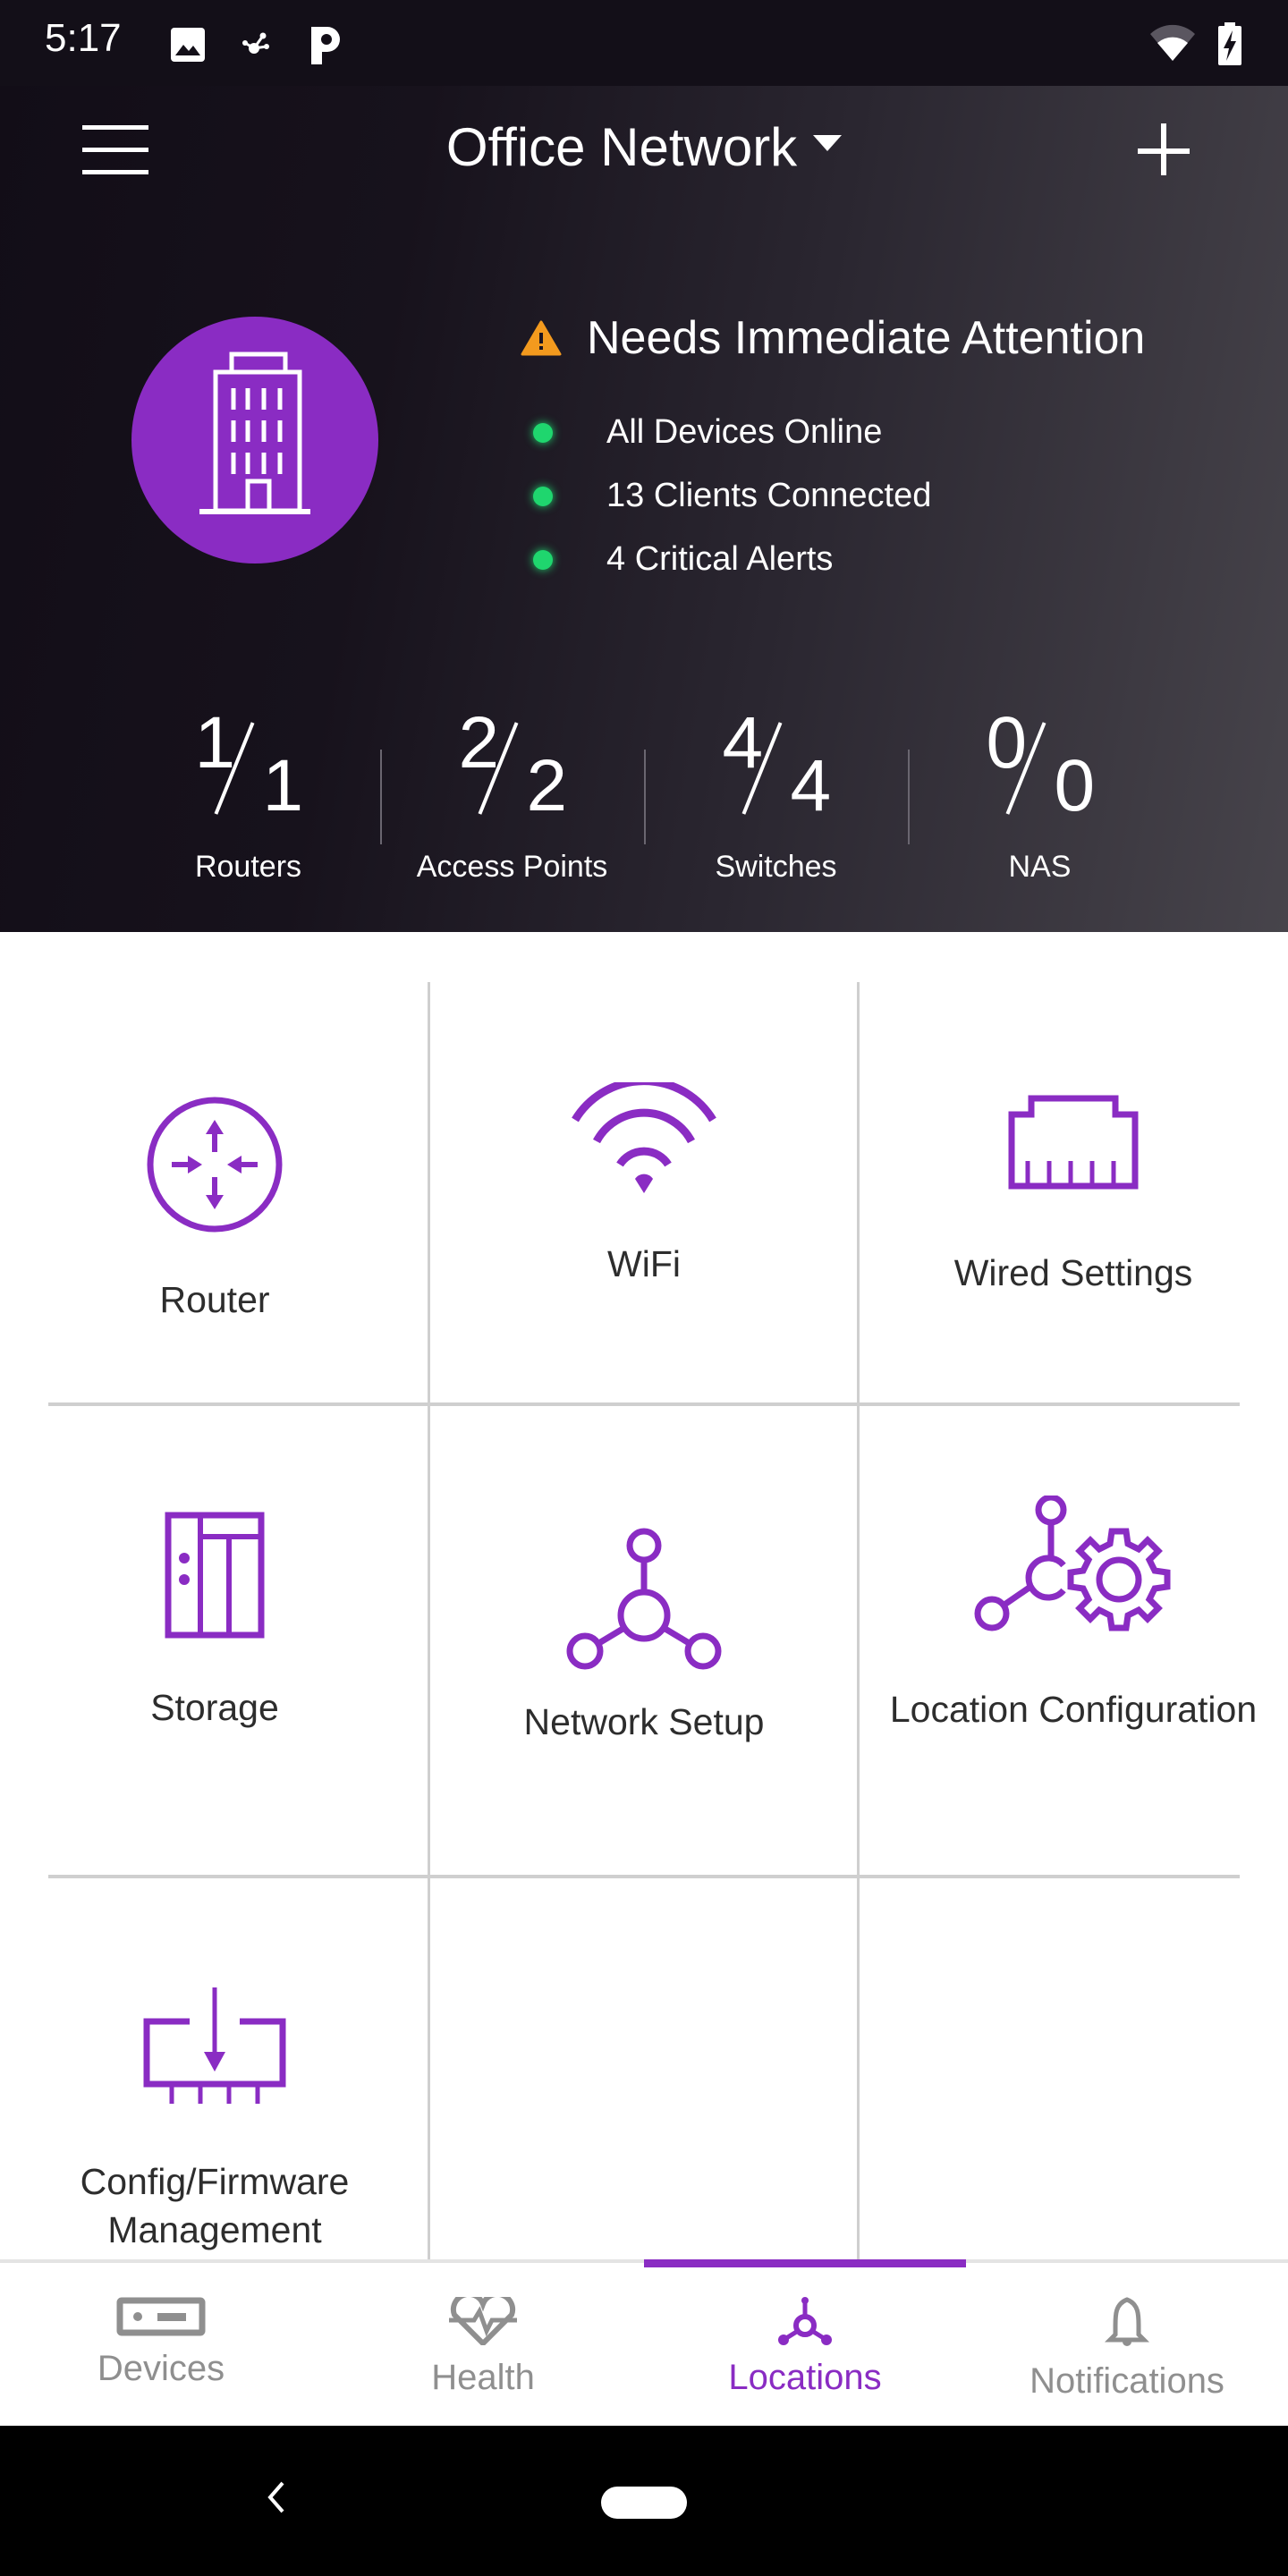  Describe the element at coordinates (1075, 785) in the screenshot. I see `stat-total-count: 0` at that location.